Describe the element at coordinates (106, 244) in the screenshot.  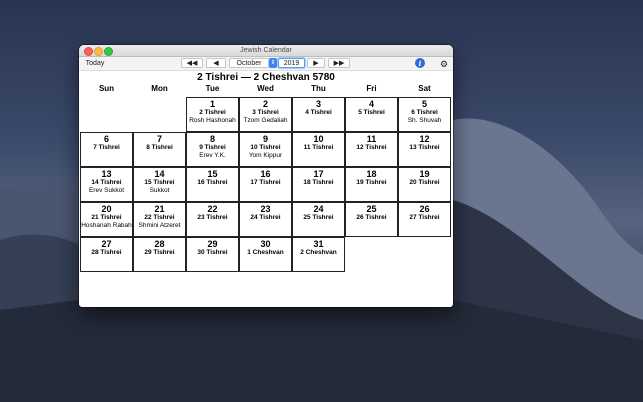
I see `gregorian-date: 27` at that location.